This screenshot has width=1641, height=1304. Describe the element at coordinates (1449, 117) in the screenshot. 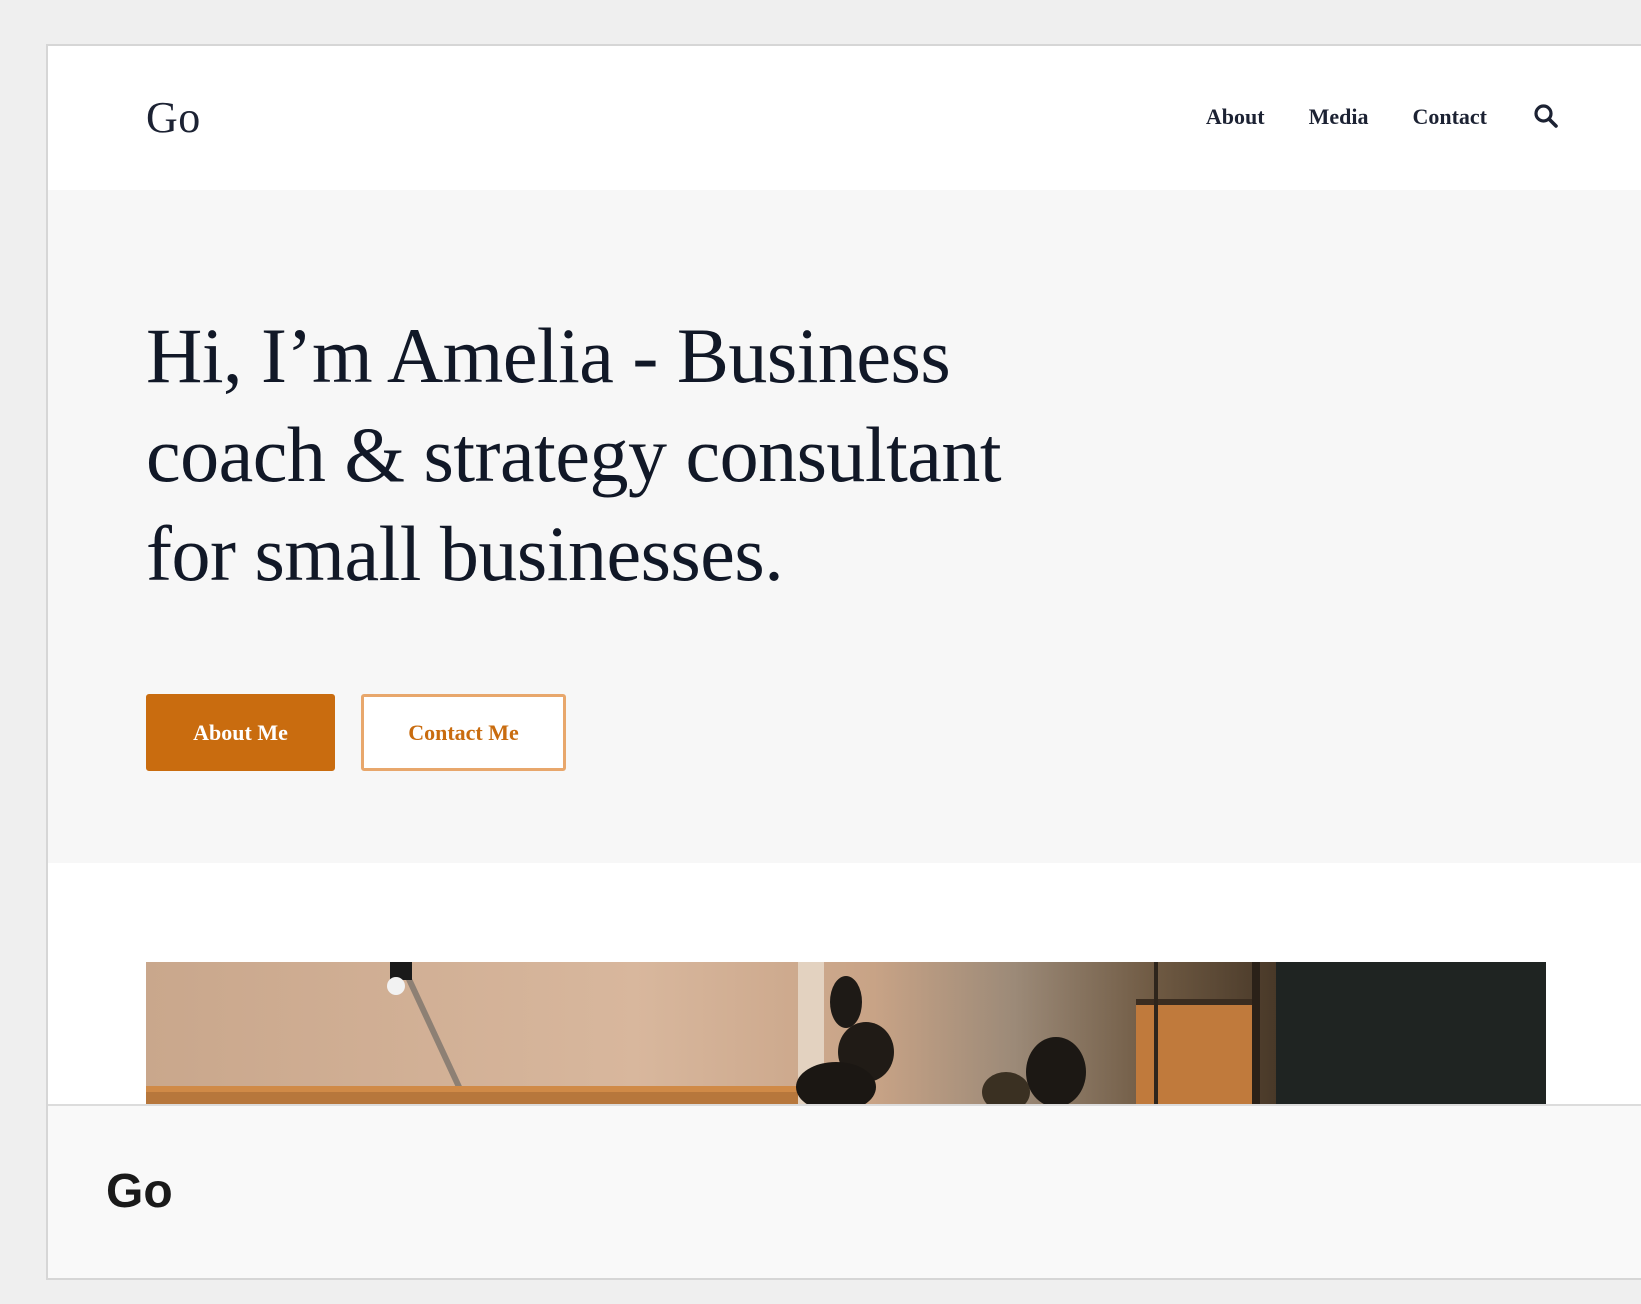

I see `nav-item-contact: Contact` at that location.